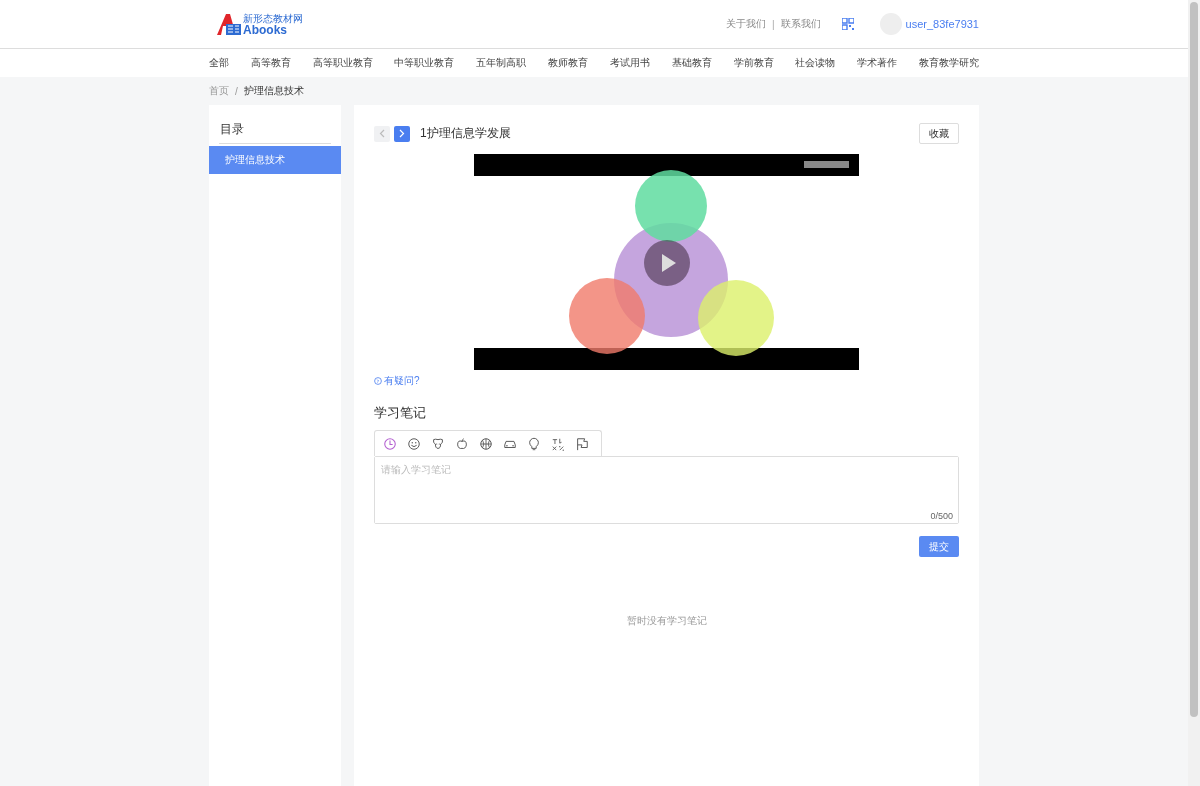 Image resolution: width=1200 pixels, height=786 pixels. I want to click on dog-face-icon, so click(438, 443).